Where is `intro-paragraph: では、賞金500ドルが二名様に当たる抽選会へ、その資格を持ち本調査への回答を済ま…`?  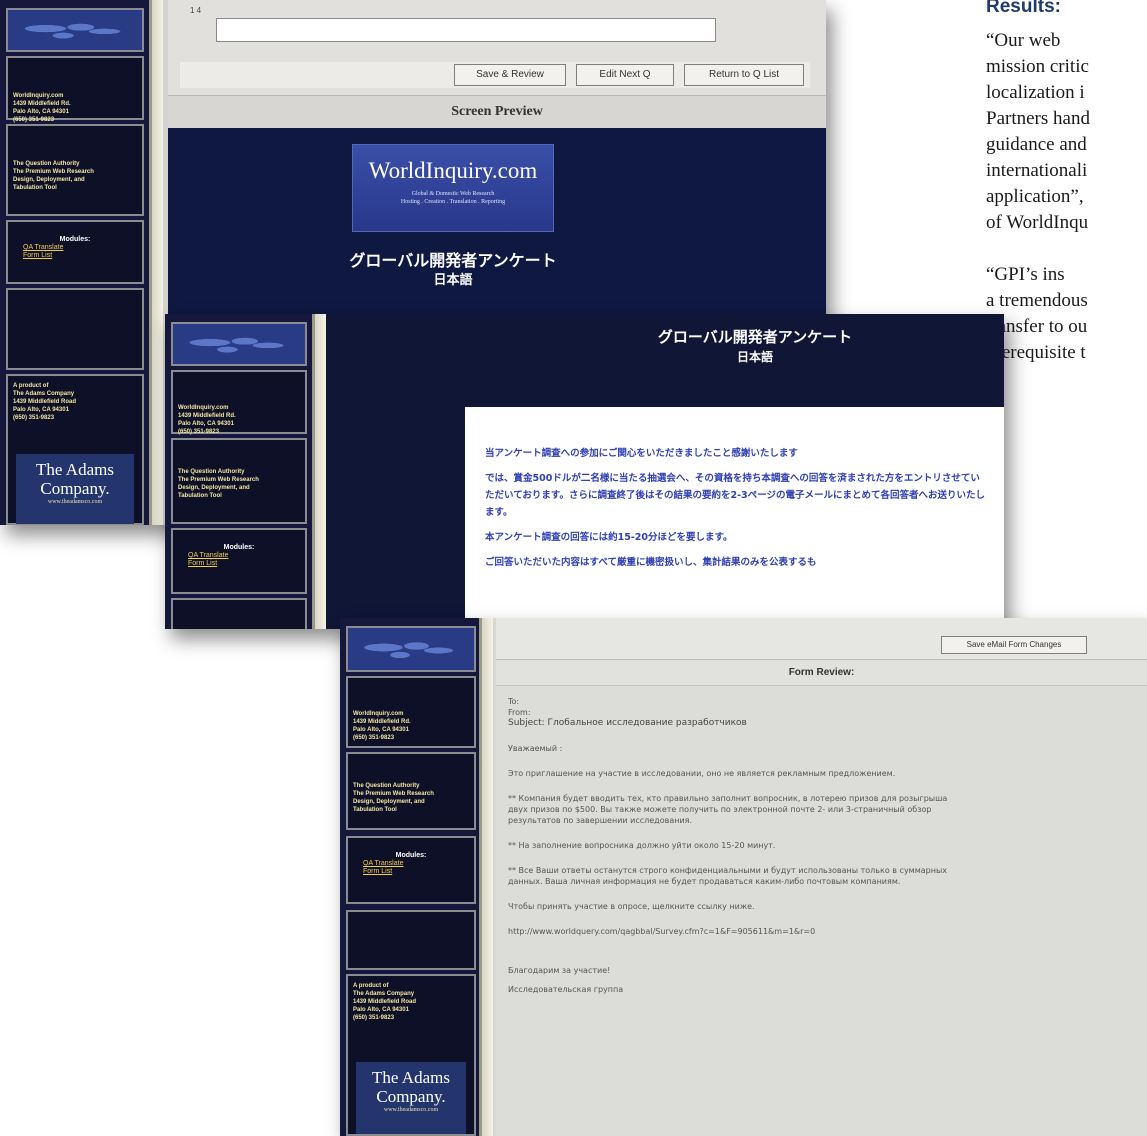 intro-paragraph: では、賞金500ドルが二名様に当たる抽選会へ、その資格を持ち本調査への回答を済ま… is located at coordinates (735, 495).